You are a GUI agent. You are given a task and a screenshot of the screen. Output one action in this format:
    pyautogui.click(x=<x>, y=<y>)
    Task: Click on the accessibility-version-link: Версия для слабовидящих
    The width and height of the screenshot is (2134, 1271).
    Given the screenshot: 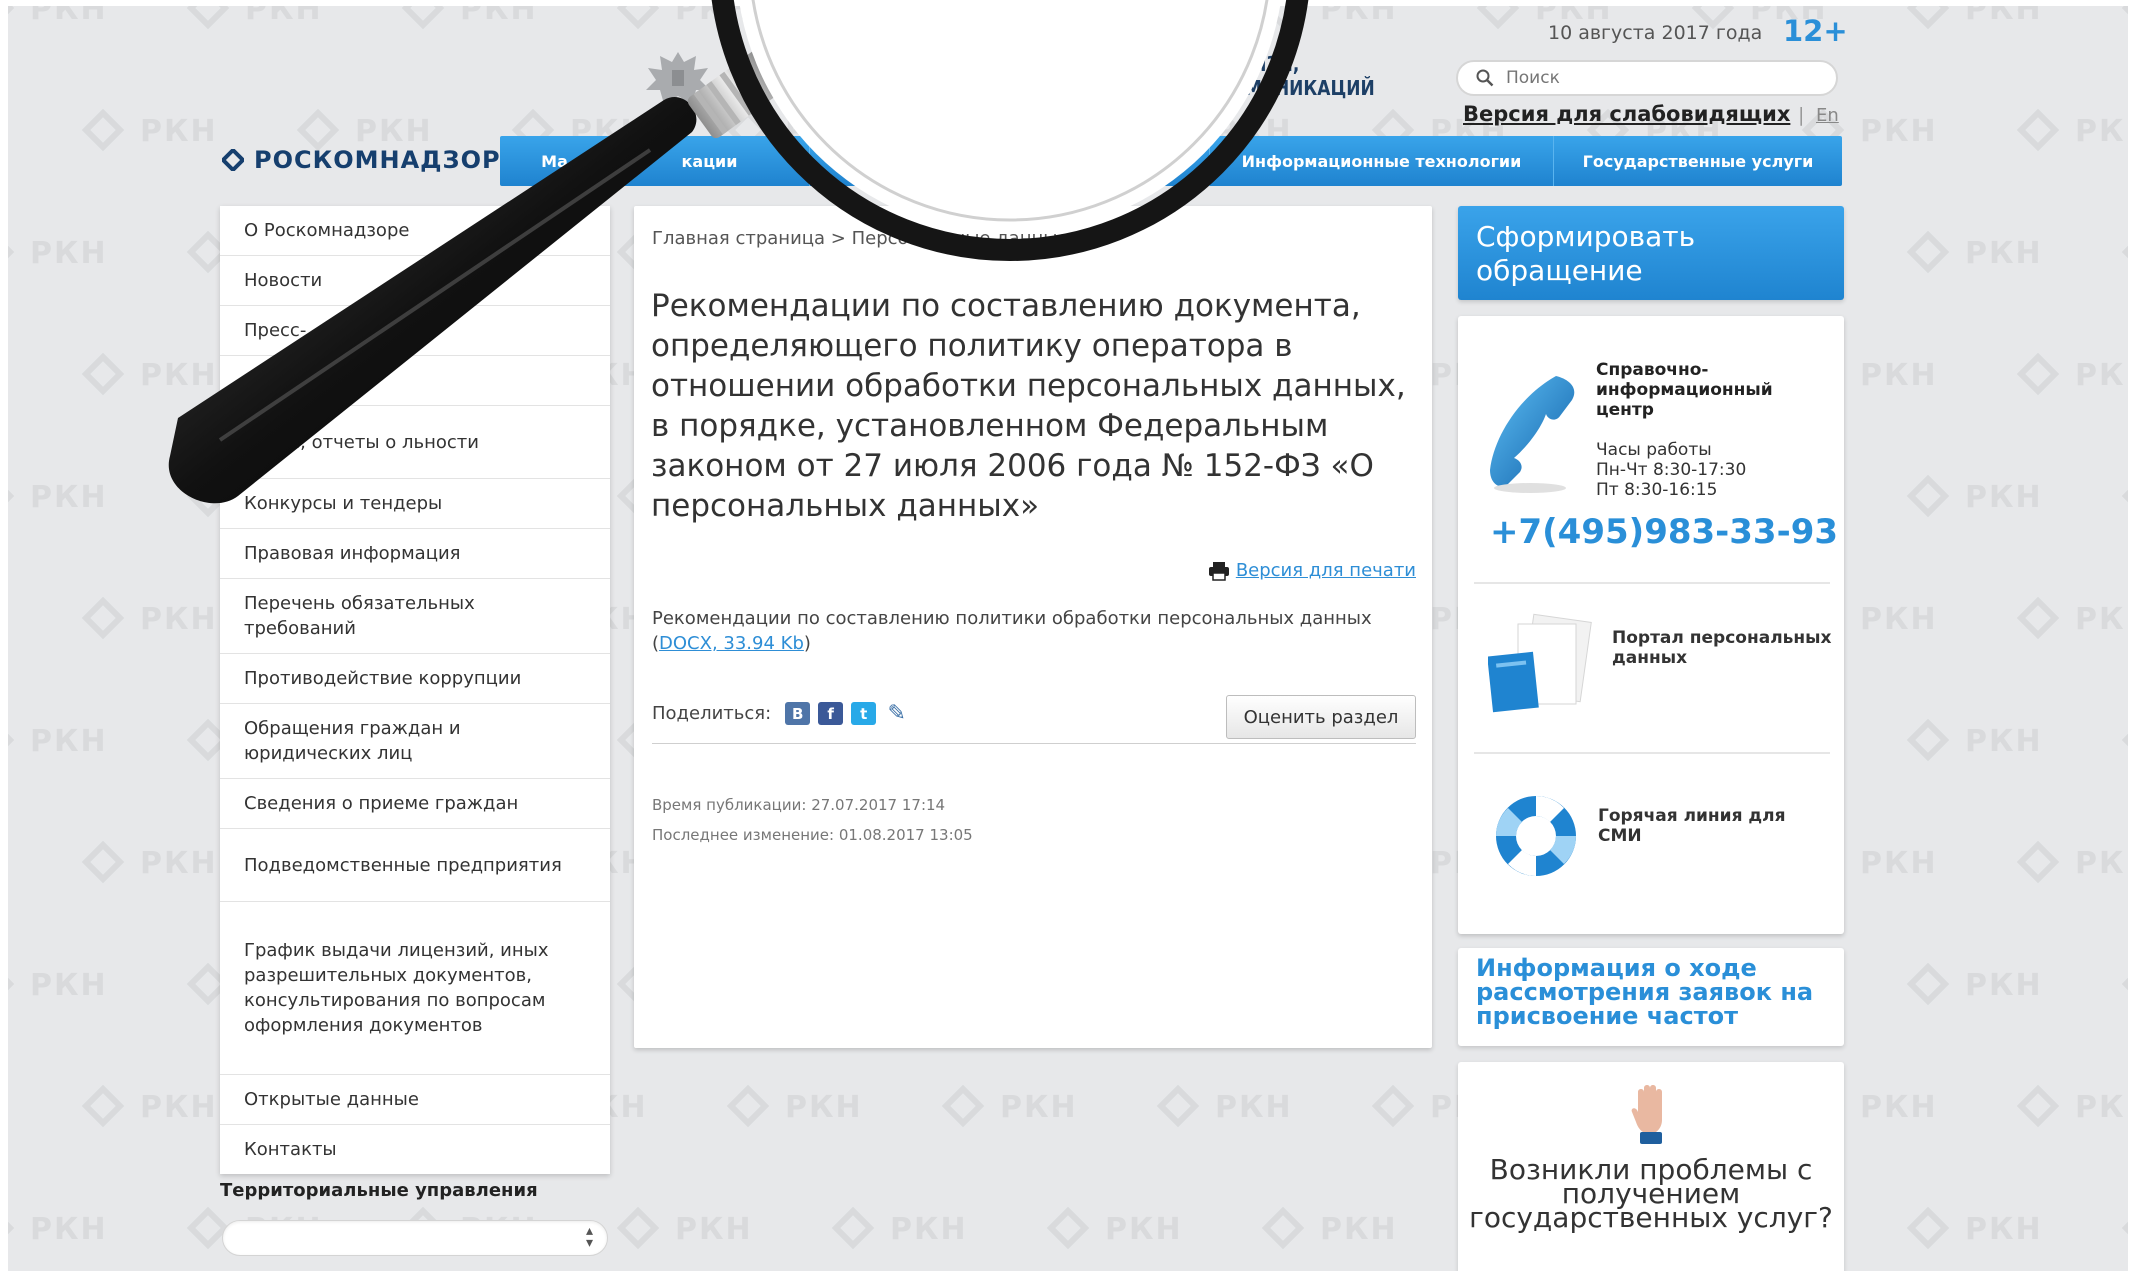 What is the action you would take?
    pyautogui.click(x=1626, y=114)
    